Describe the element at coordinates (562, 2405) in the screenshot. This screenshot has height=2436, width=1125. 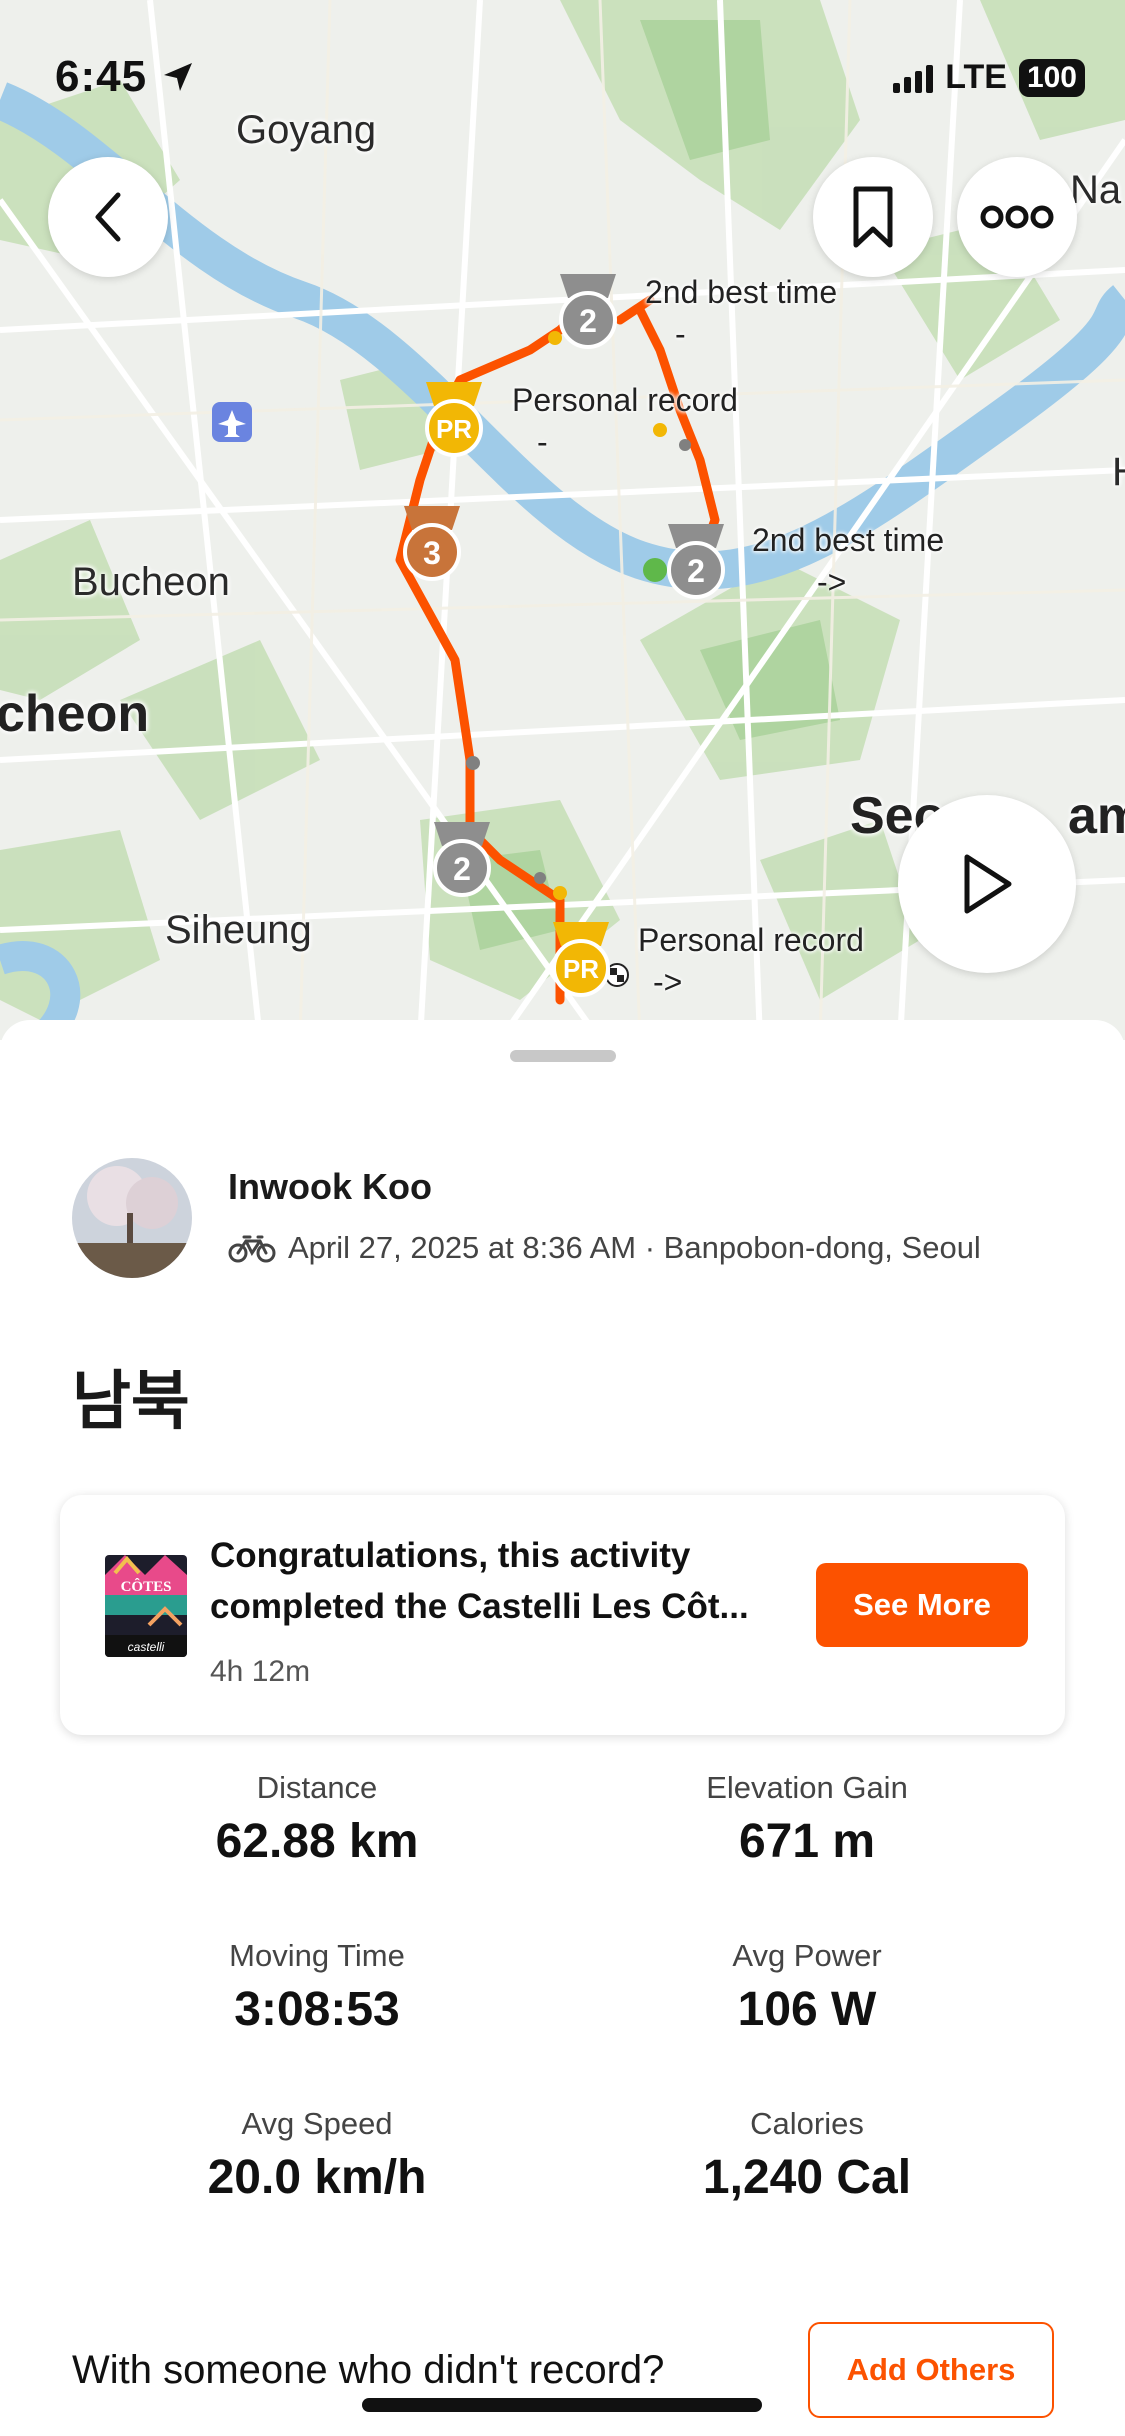
I see `home-indicator` at that location.